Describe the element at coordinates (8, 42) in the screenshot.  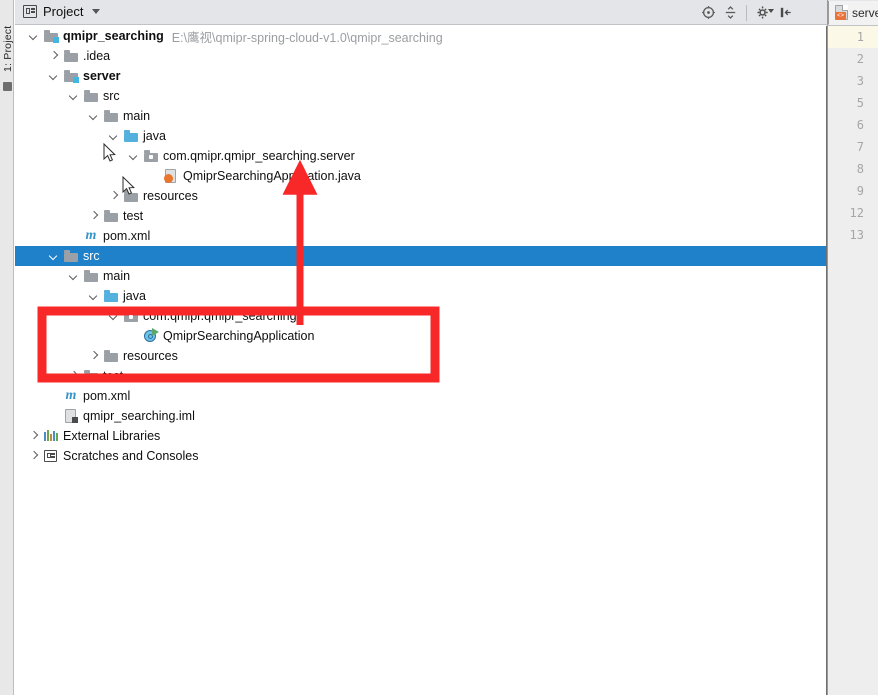
I see `sidebar-item-project-vertical-tab: 1: Project` at that location.